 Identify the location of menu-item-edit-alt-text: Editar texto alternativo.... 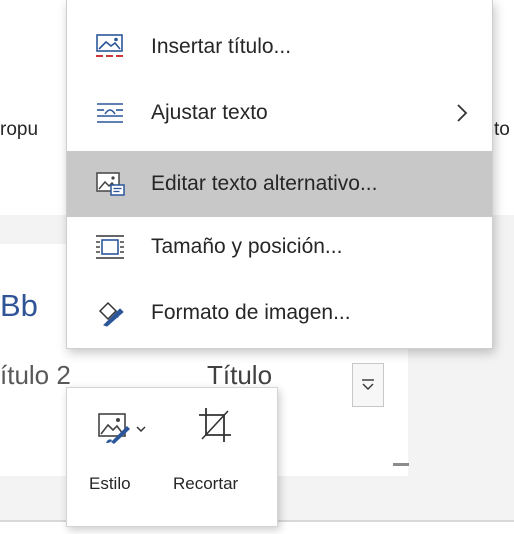
(279, 184).